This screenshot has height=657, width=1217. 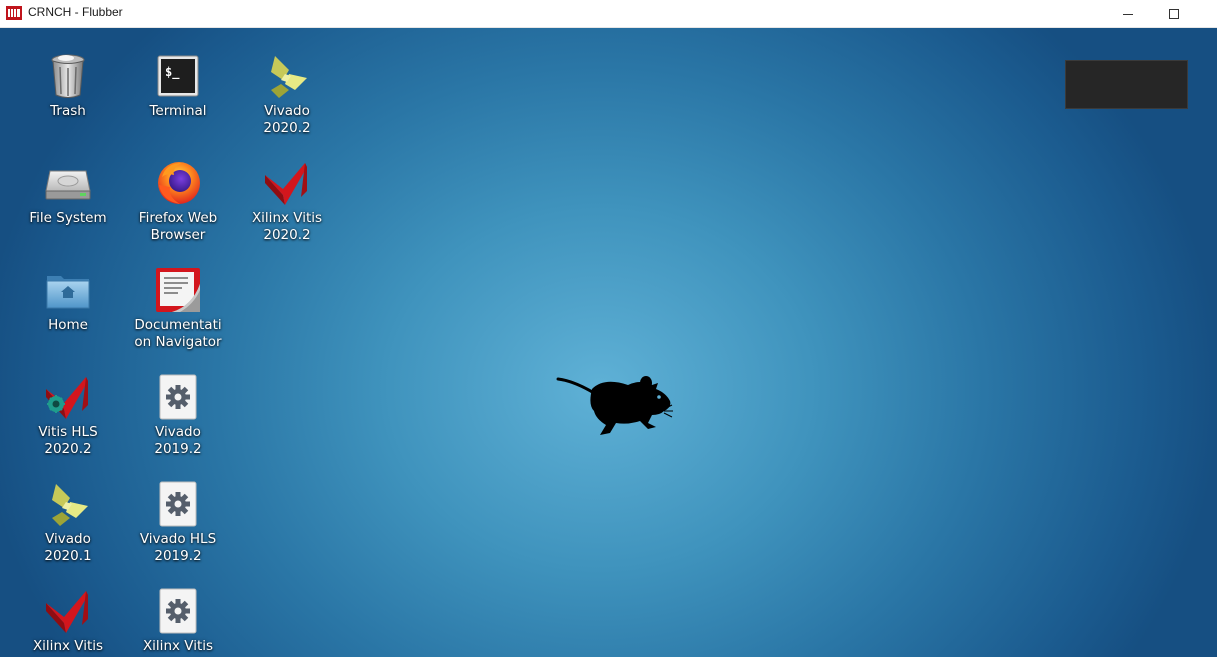 I want to click on flubber-app-icon, so click(x=14, y=13).